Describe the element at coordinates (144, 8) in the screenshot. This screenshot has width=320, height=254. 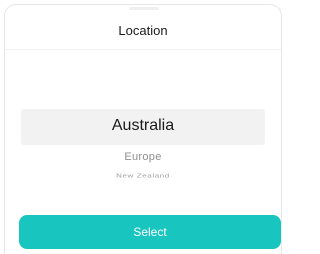
I see `sheet-grabber` at that location.